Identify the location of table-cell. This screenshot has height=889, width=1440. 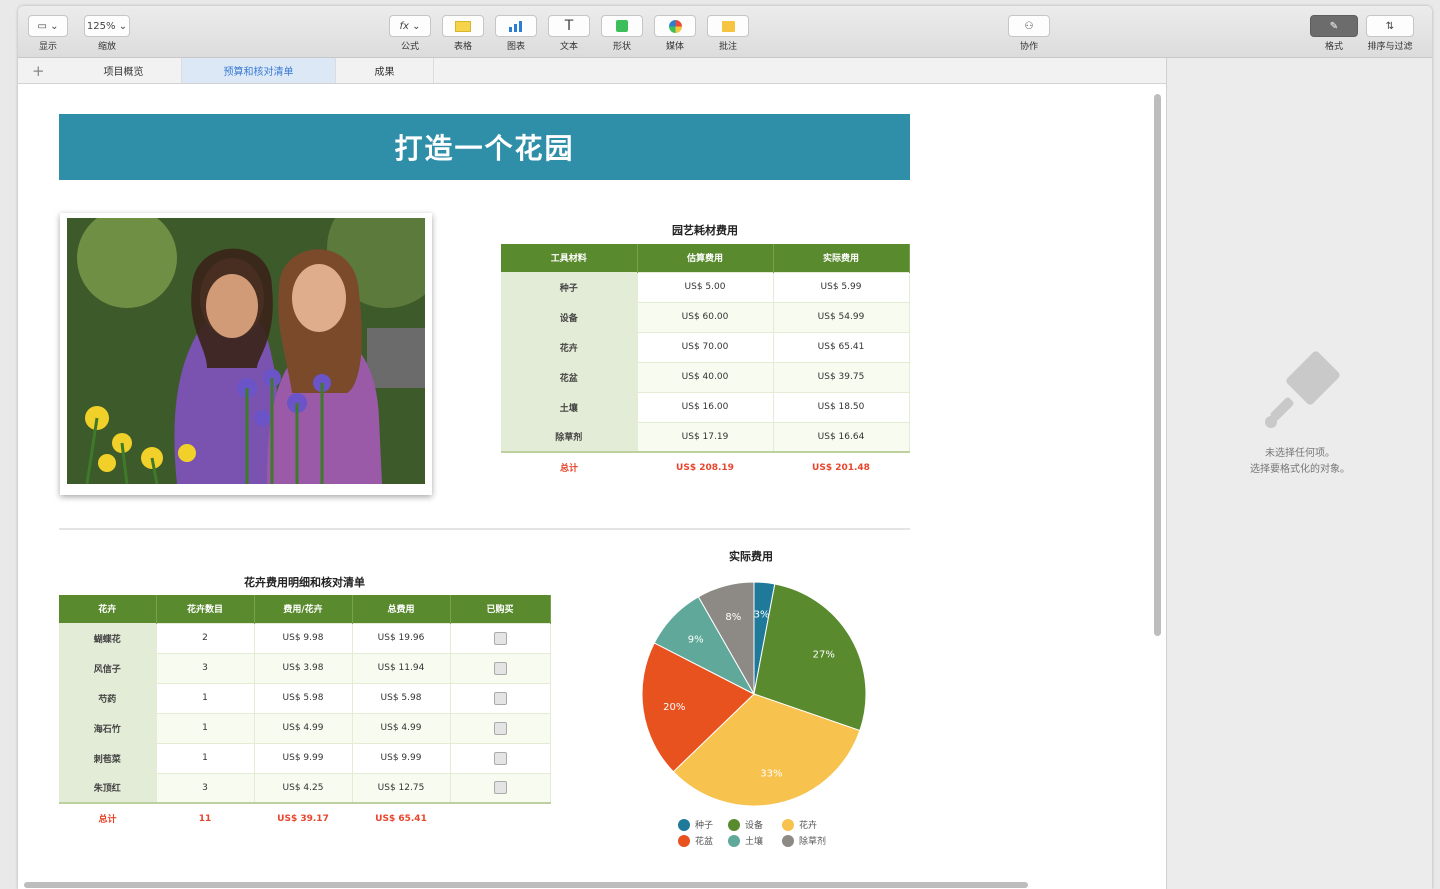
(500, 757).